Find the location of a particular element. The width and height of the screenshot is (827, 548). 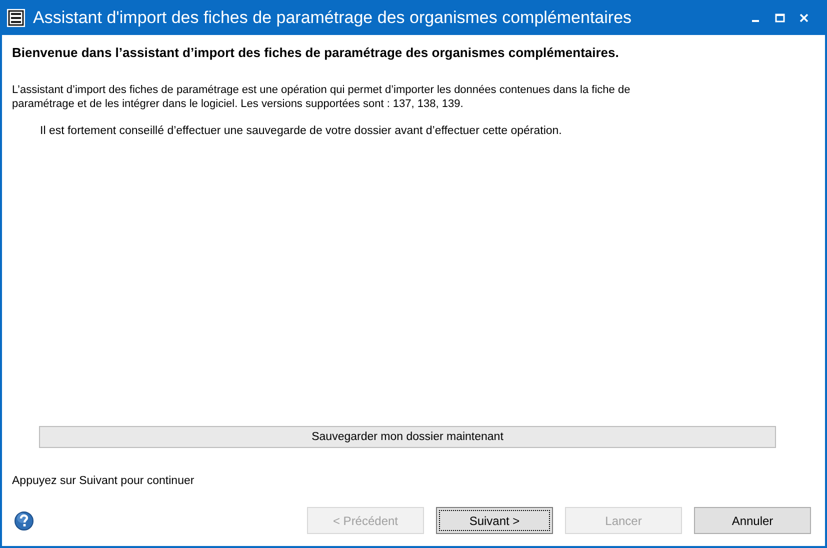

list-icon is located at coordinates (16, 17).